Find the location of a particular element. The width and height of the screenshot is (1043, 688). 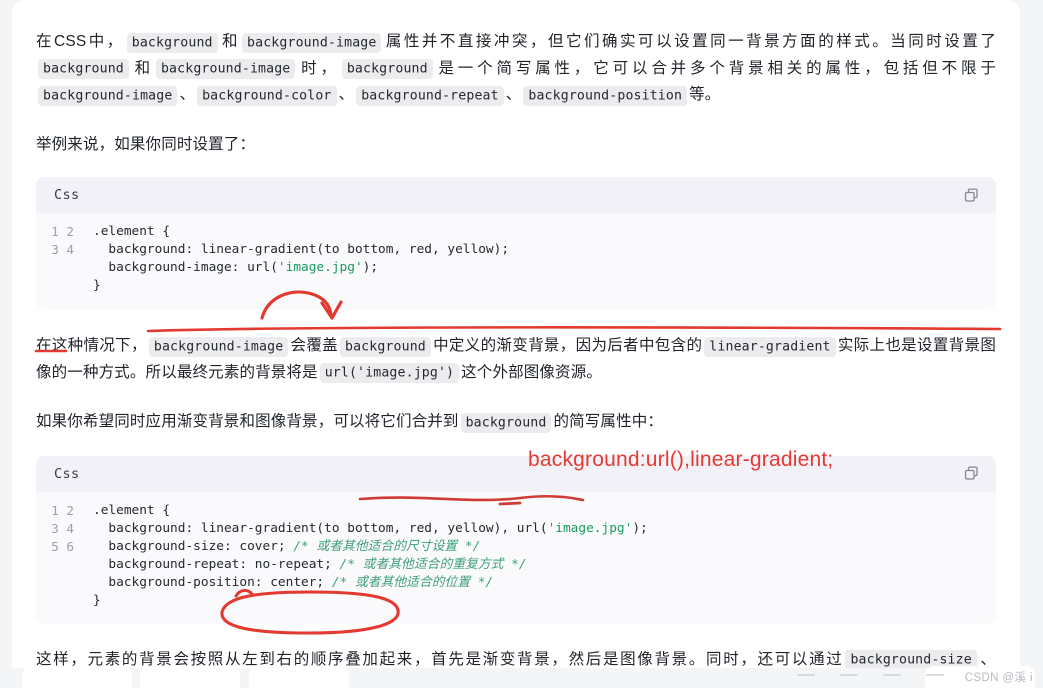

inline-code-background-repeat: background-repeat is located at coordinates (430, 95).